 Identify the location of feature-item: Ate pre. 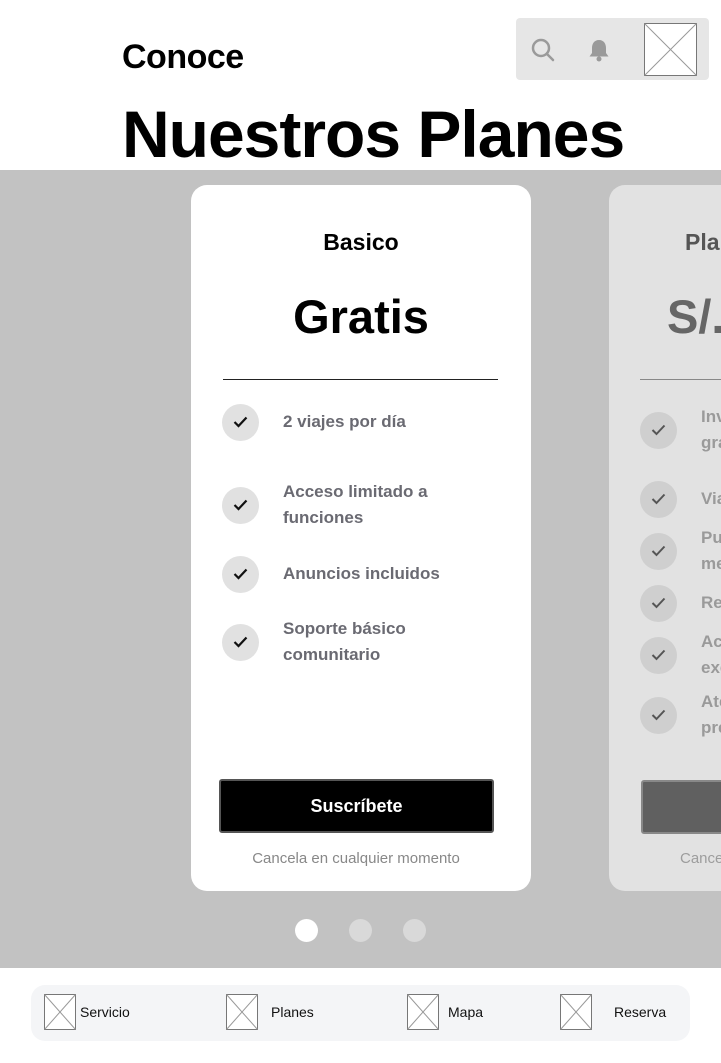
(680, 724).